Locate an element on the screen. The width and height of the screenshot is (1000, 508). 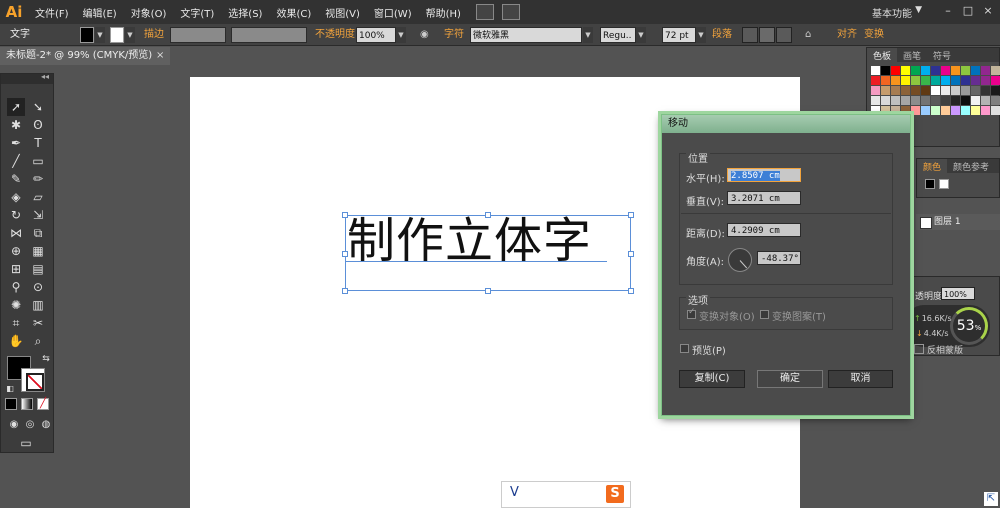
artboard-tool-icon: ⌗ is located at coordinates (16, 323).